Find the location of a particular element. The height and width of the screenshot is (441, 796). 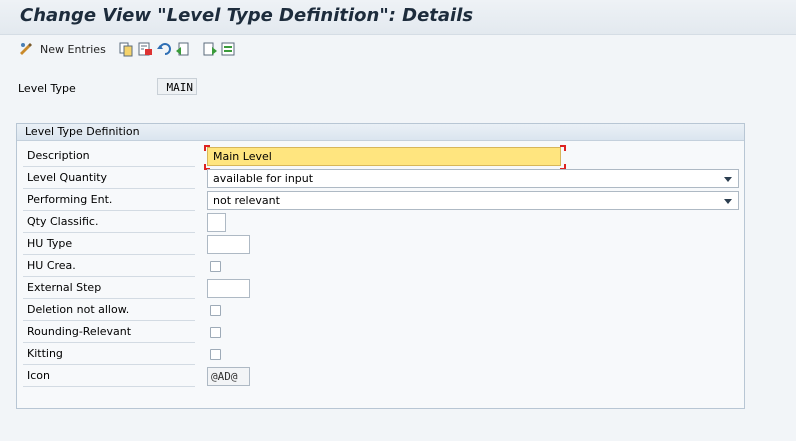

hu-crea-label: HU Crea. is located at coordinates (109, 266).